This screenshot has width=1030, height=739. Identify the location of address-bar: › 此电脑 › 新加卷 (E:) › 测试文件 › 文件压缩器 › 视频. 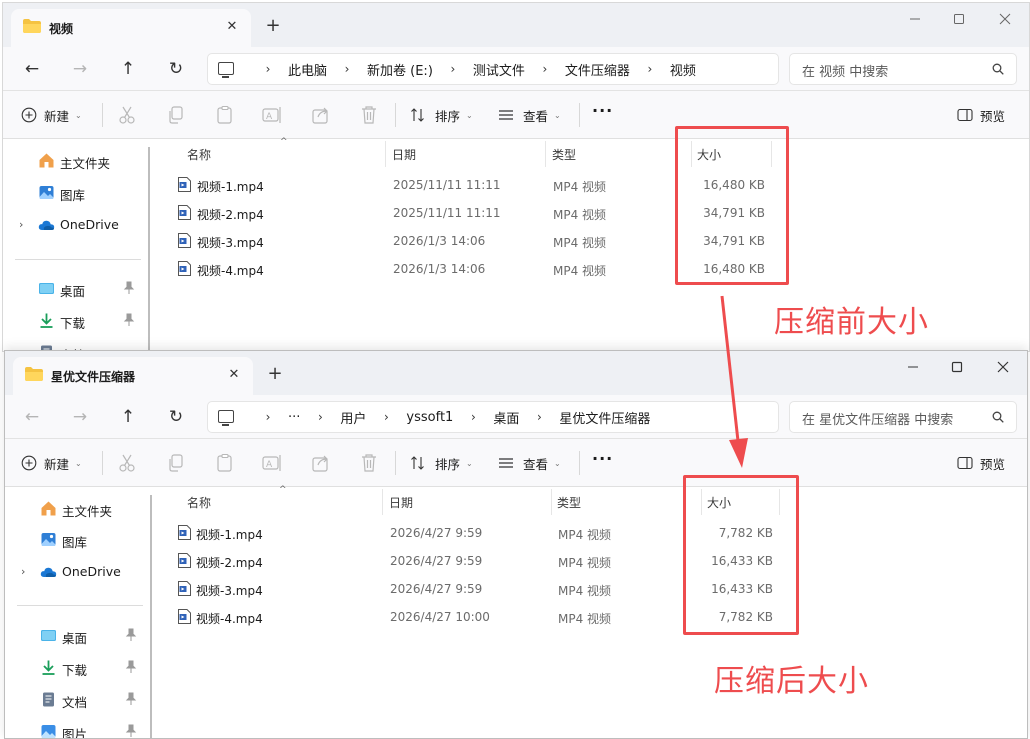
(493, 69).